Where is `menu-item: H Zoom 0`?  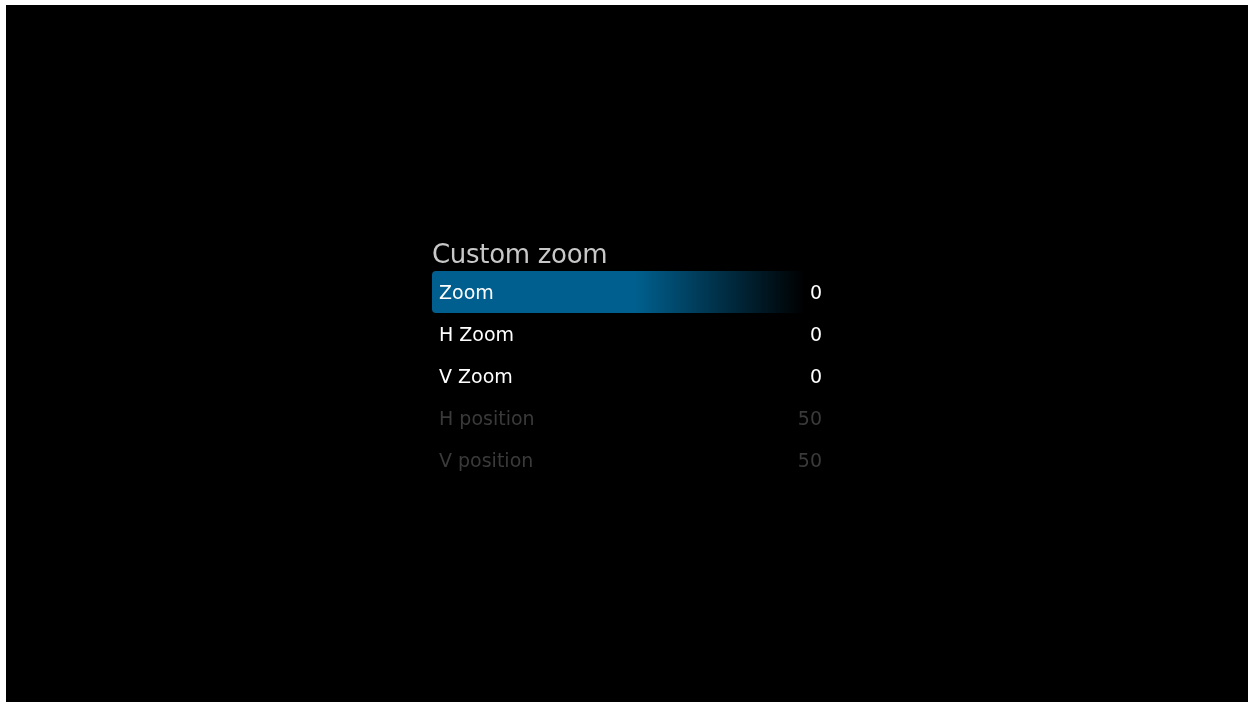 menu-item: H Zoom 0 is located at coordinates (628, 334).